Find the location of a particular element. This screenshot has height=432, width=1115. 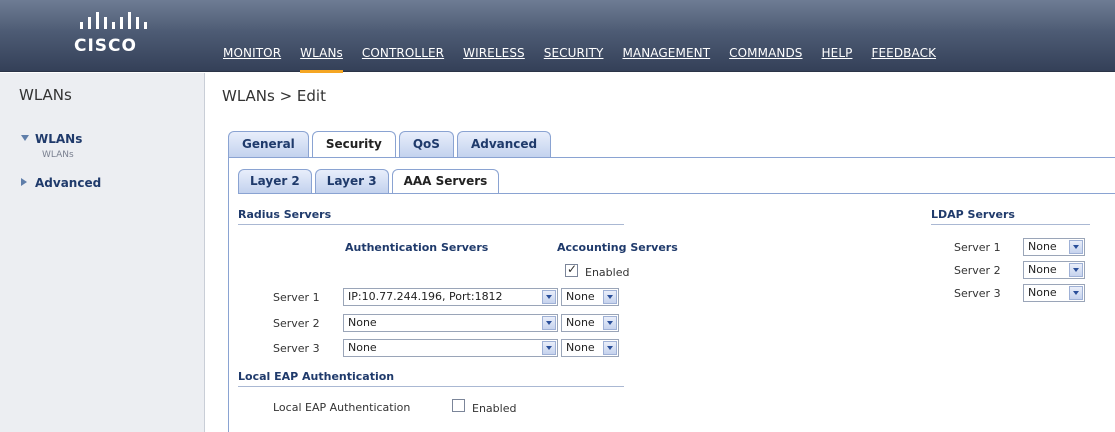

radius-server3-acct-select: None is located at coordinates (590, 348).